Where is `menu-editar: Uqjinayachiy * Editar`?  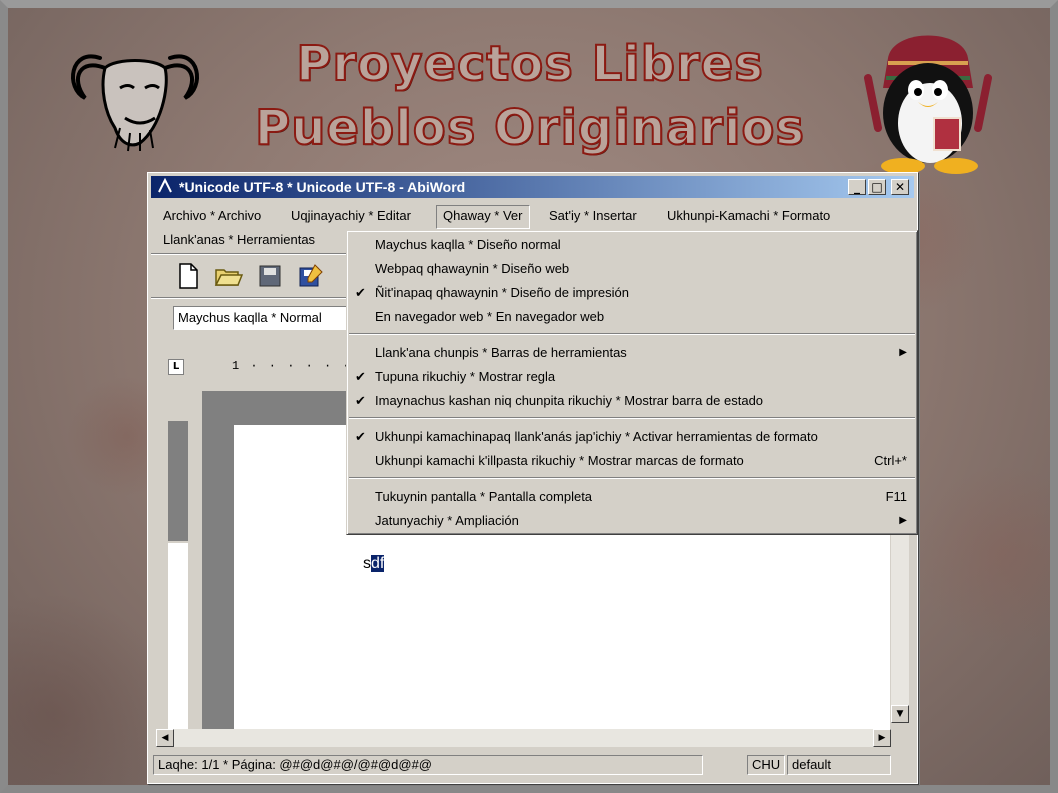
menu-editar: Uqjinayachiy * Editar is located at coordinates (351, 216).